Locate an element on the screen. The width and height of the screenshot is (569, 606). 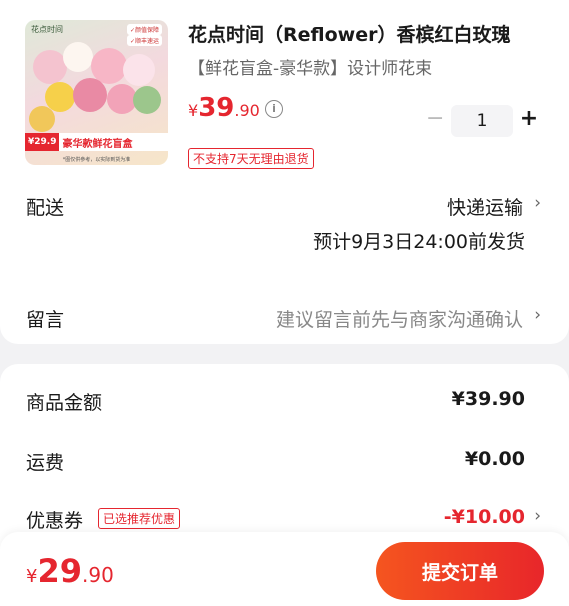
coupon-badge: 已选推荐优惠 is located at coordinates (139, 518).